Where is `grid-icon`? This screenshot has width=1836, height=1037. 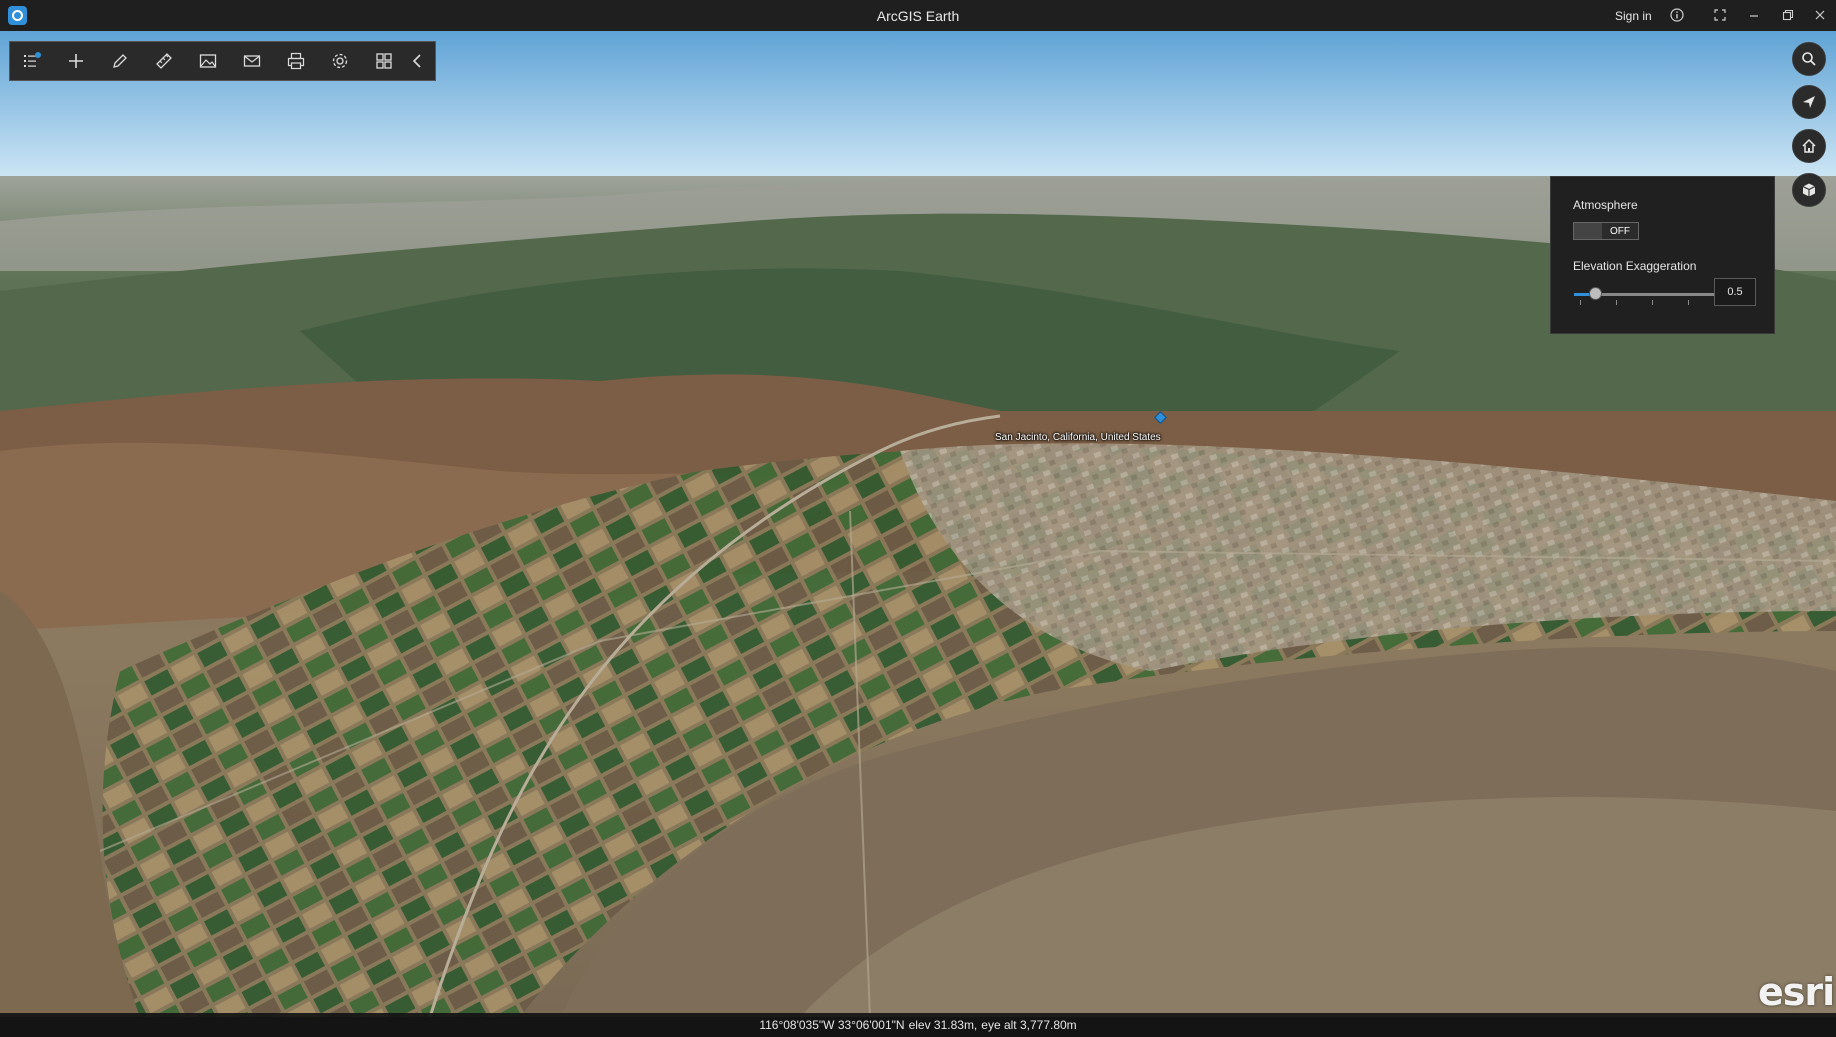 grid-icon is located at coordinates (384, 61).